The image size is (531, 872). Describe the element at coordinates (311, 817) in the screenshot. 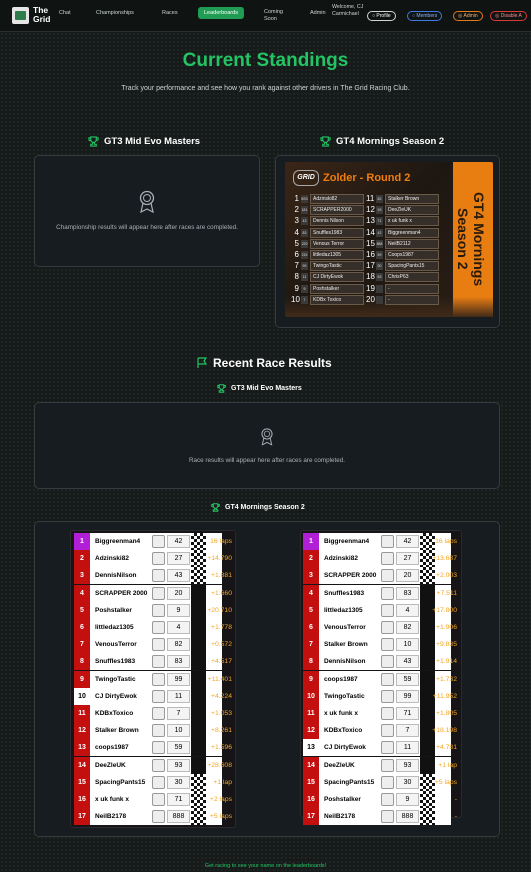

I see `result-position: 17` at that location.